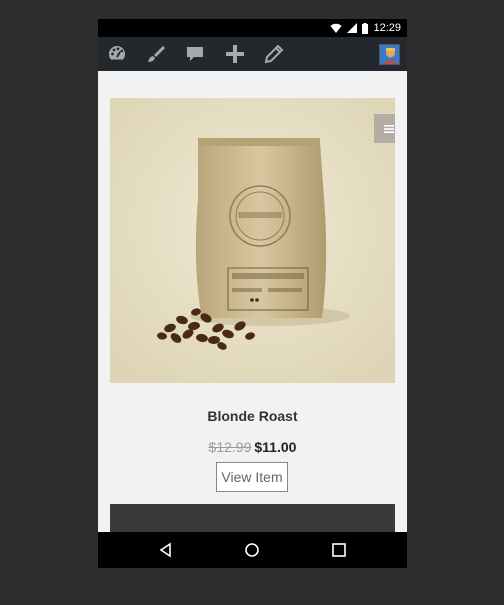 The image size is (504, 605). I want to click on recent-apps-icon, so click(339, 550).